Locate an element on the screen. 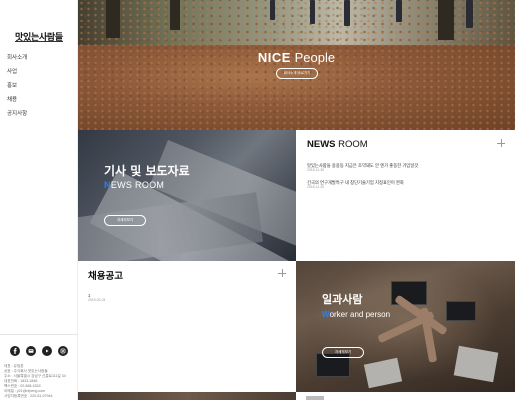  logo-underline is located at coordinates (39, 41).